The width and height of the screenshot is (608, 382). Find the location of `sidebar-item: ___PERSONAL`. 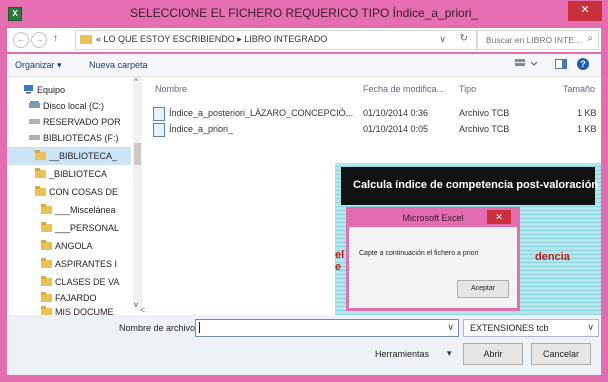

sidebar-item: ___PERSONAL is located at coordinates (69, 228).